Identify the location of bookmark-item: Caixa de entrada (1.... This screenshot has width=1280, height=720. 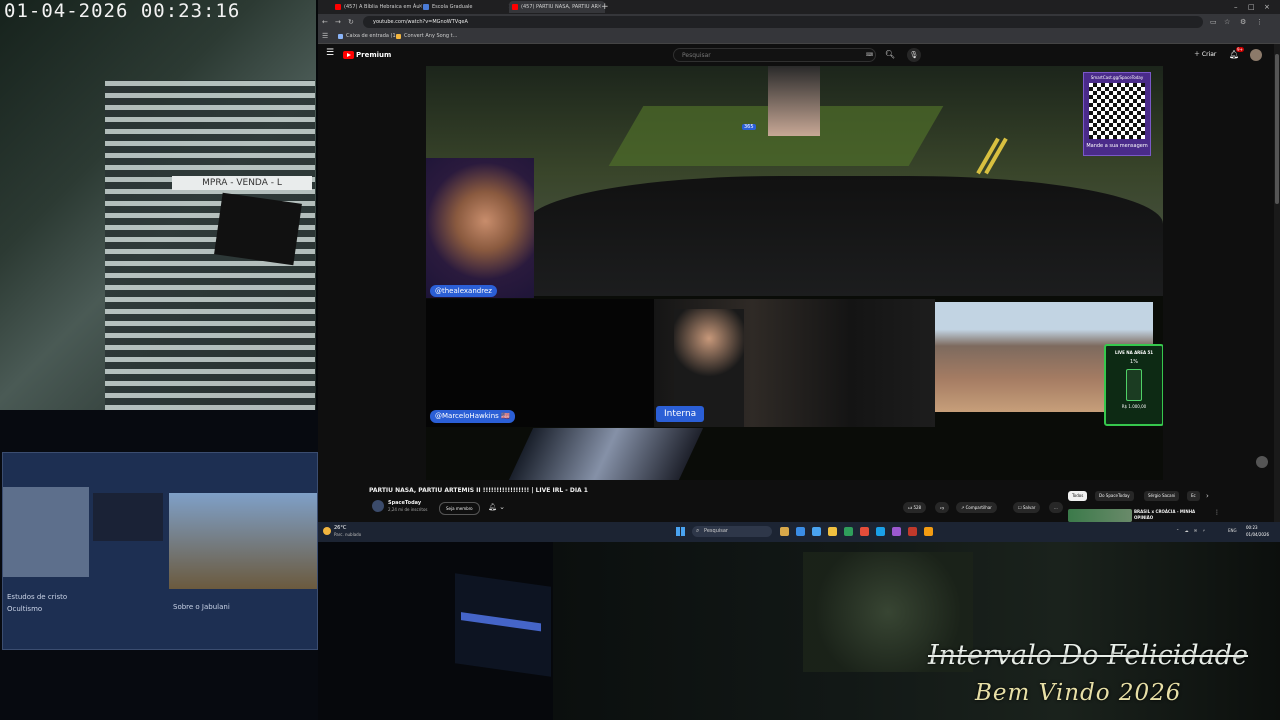
(369, 36).